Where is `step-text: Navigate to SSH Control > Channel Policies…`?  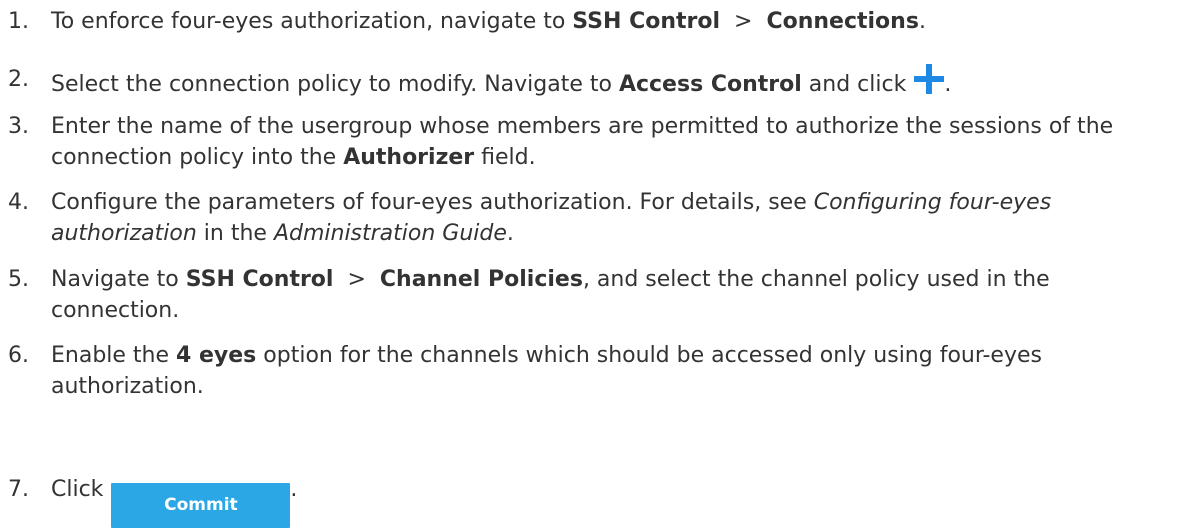 step-text: Navigate to SSH Control > Channel Policies… is located at coordinates (604, 295).